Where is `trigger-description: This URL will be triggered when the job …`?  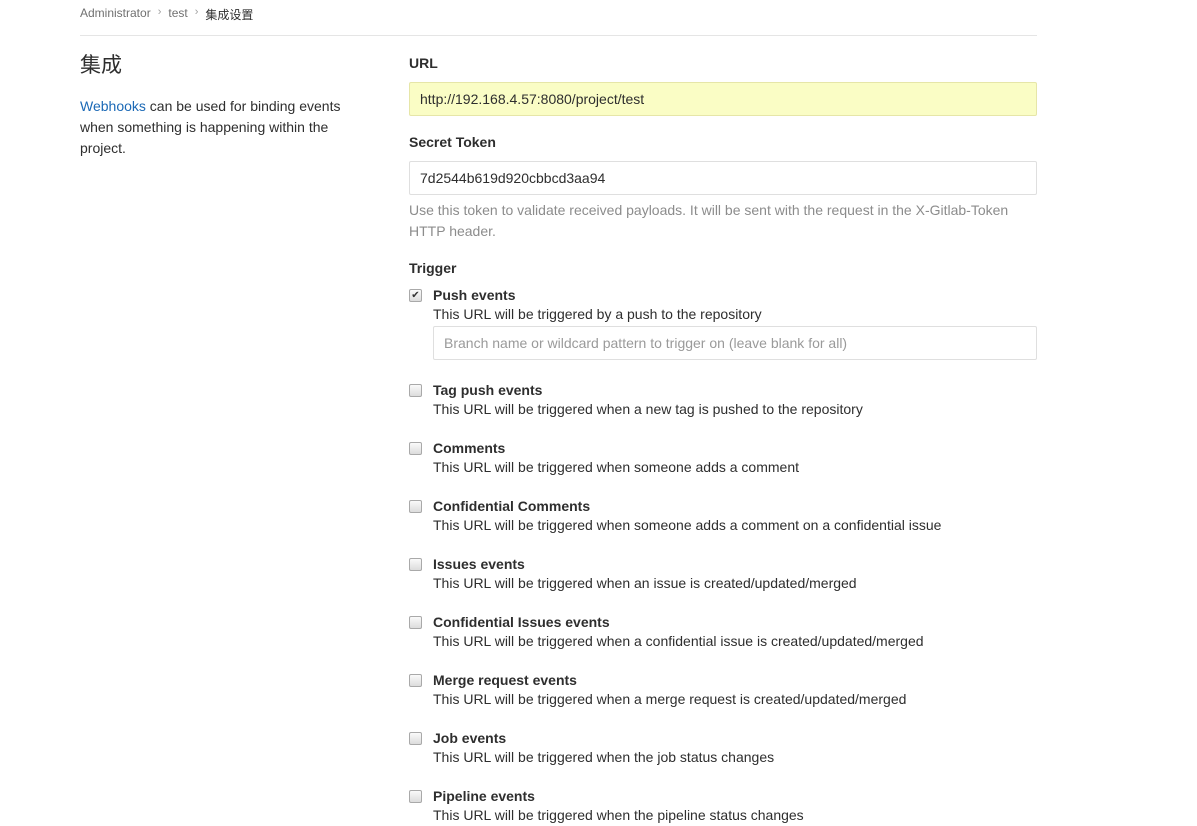
trigger-description: This URL will be triggered when the job … is located at coordinates (604, 757).